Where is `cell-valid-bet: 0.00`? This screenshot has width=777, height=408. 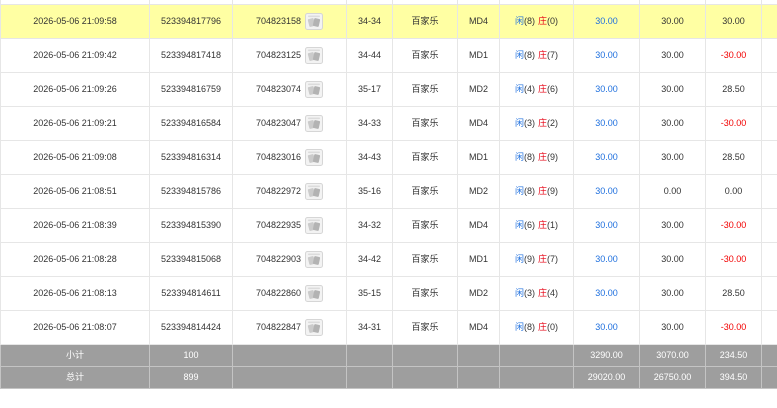
cell-valid-bet: 0.00 is located at coordinates (673, 191).